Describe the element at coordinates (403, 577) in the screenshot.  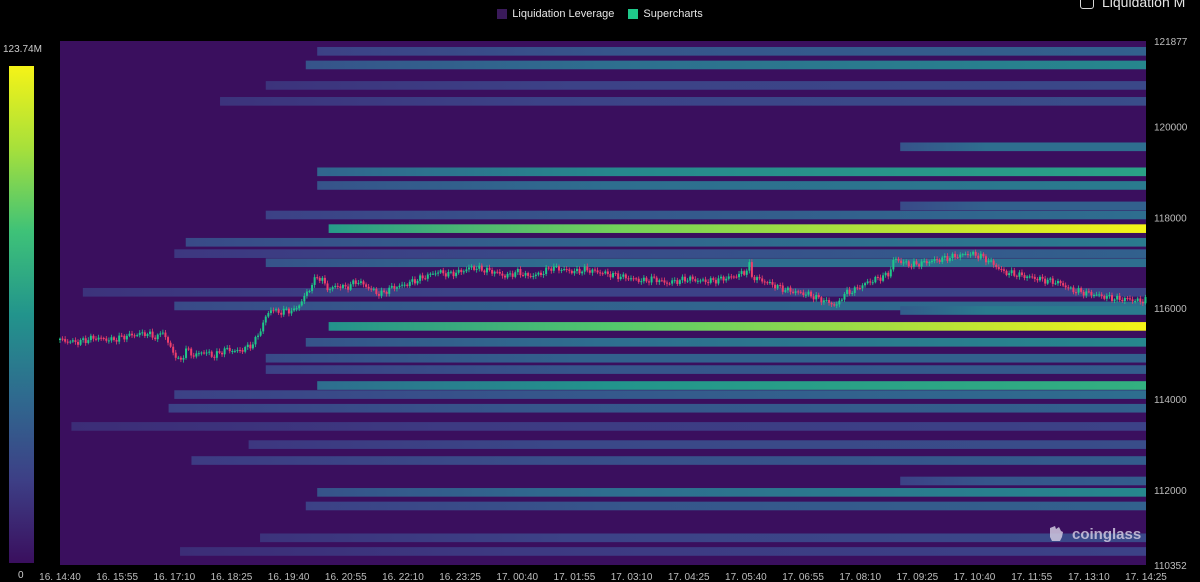
I see `x-tick-label: 16. 22:10` at that location.